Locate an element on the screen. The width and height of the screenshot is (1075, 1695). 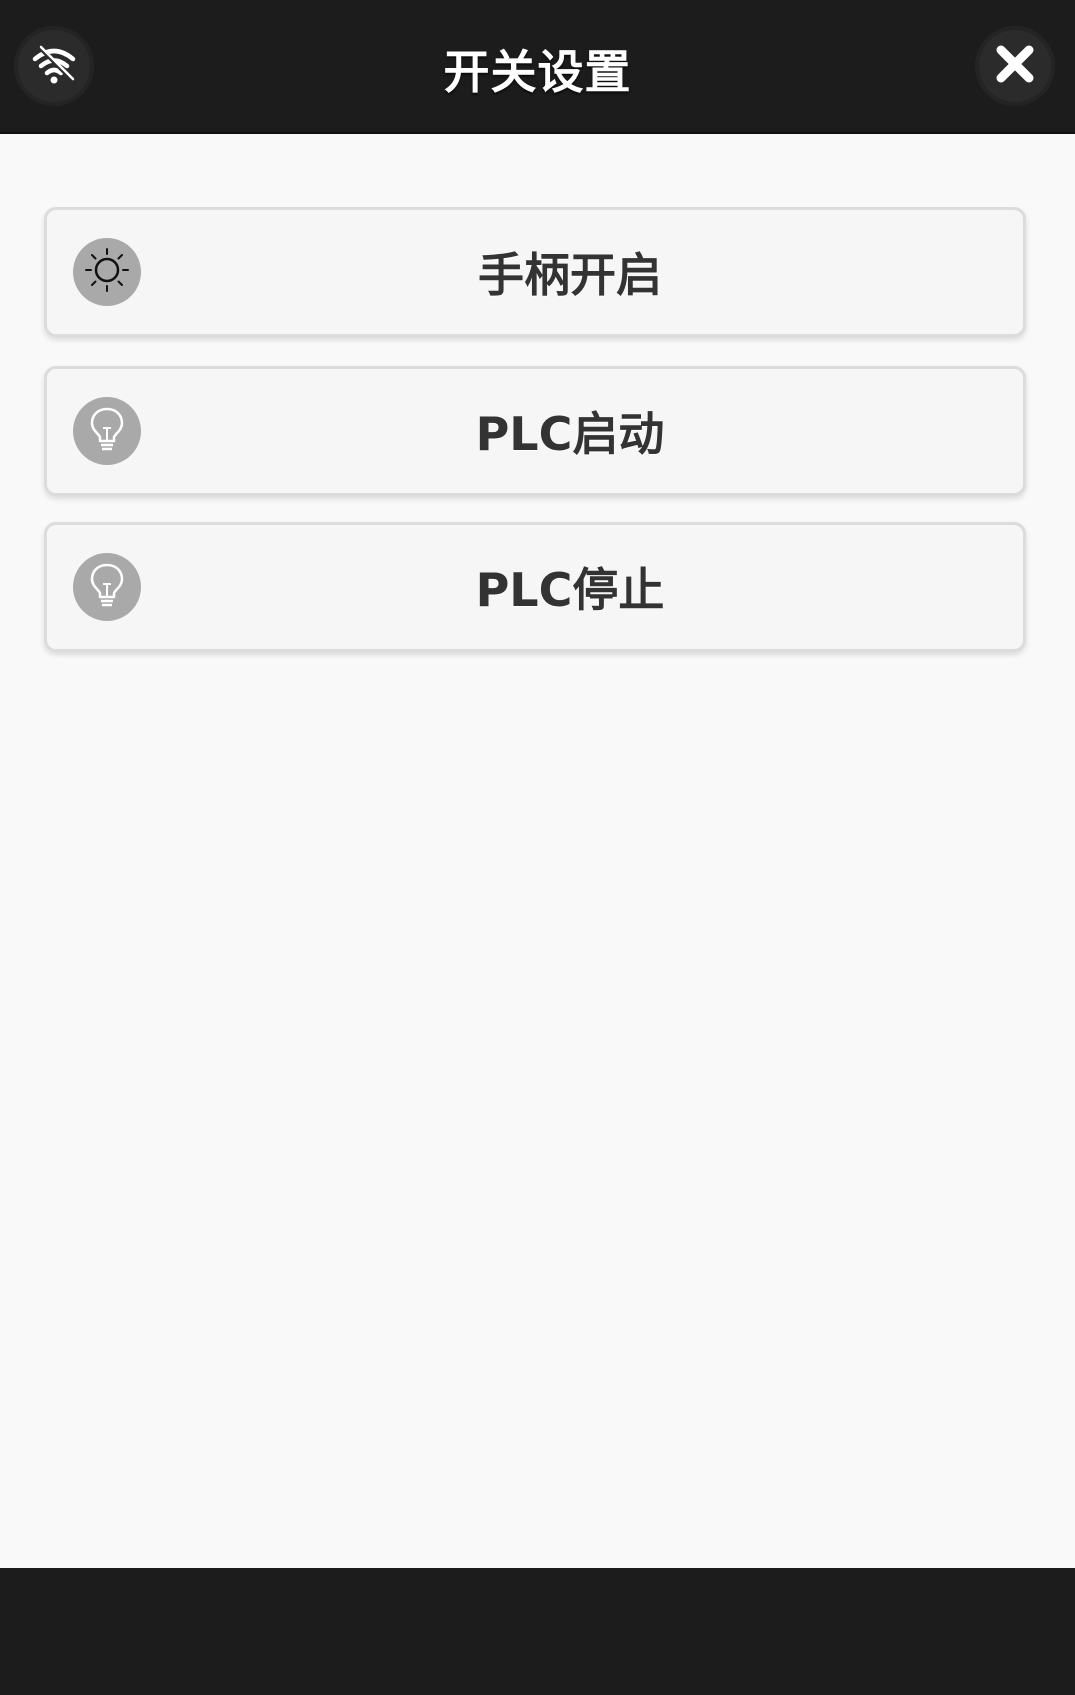
plc-start-button: PLC启动 is located at coordinates (535, 431).